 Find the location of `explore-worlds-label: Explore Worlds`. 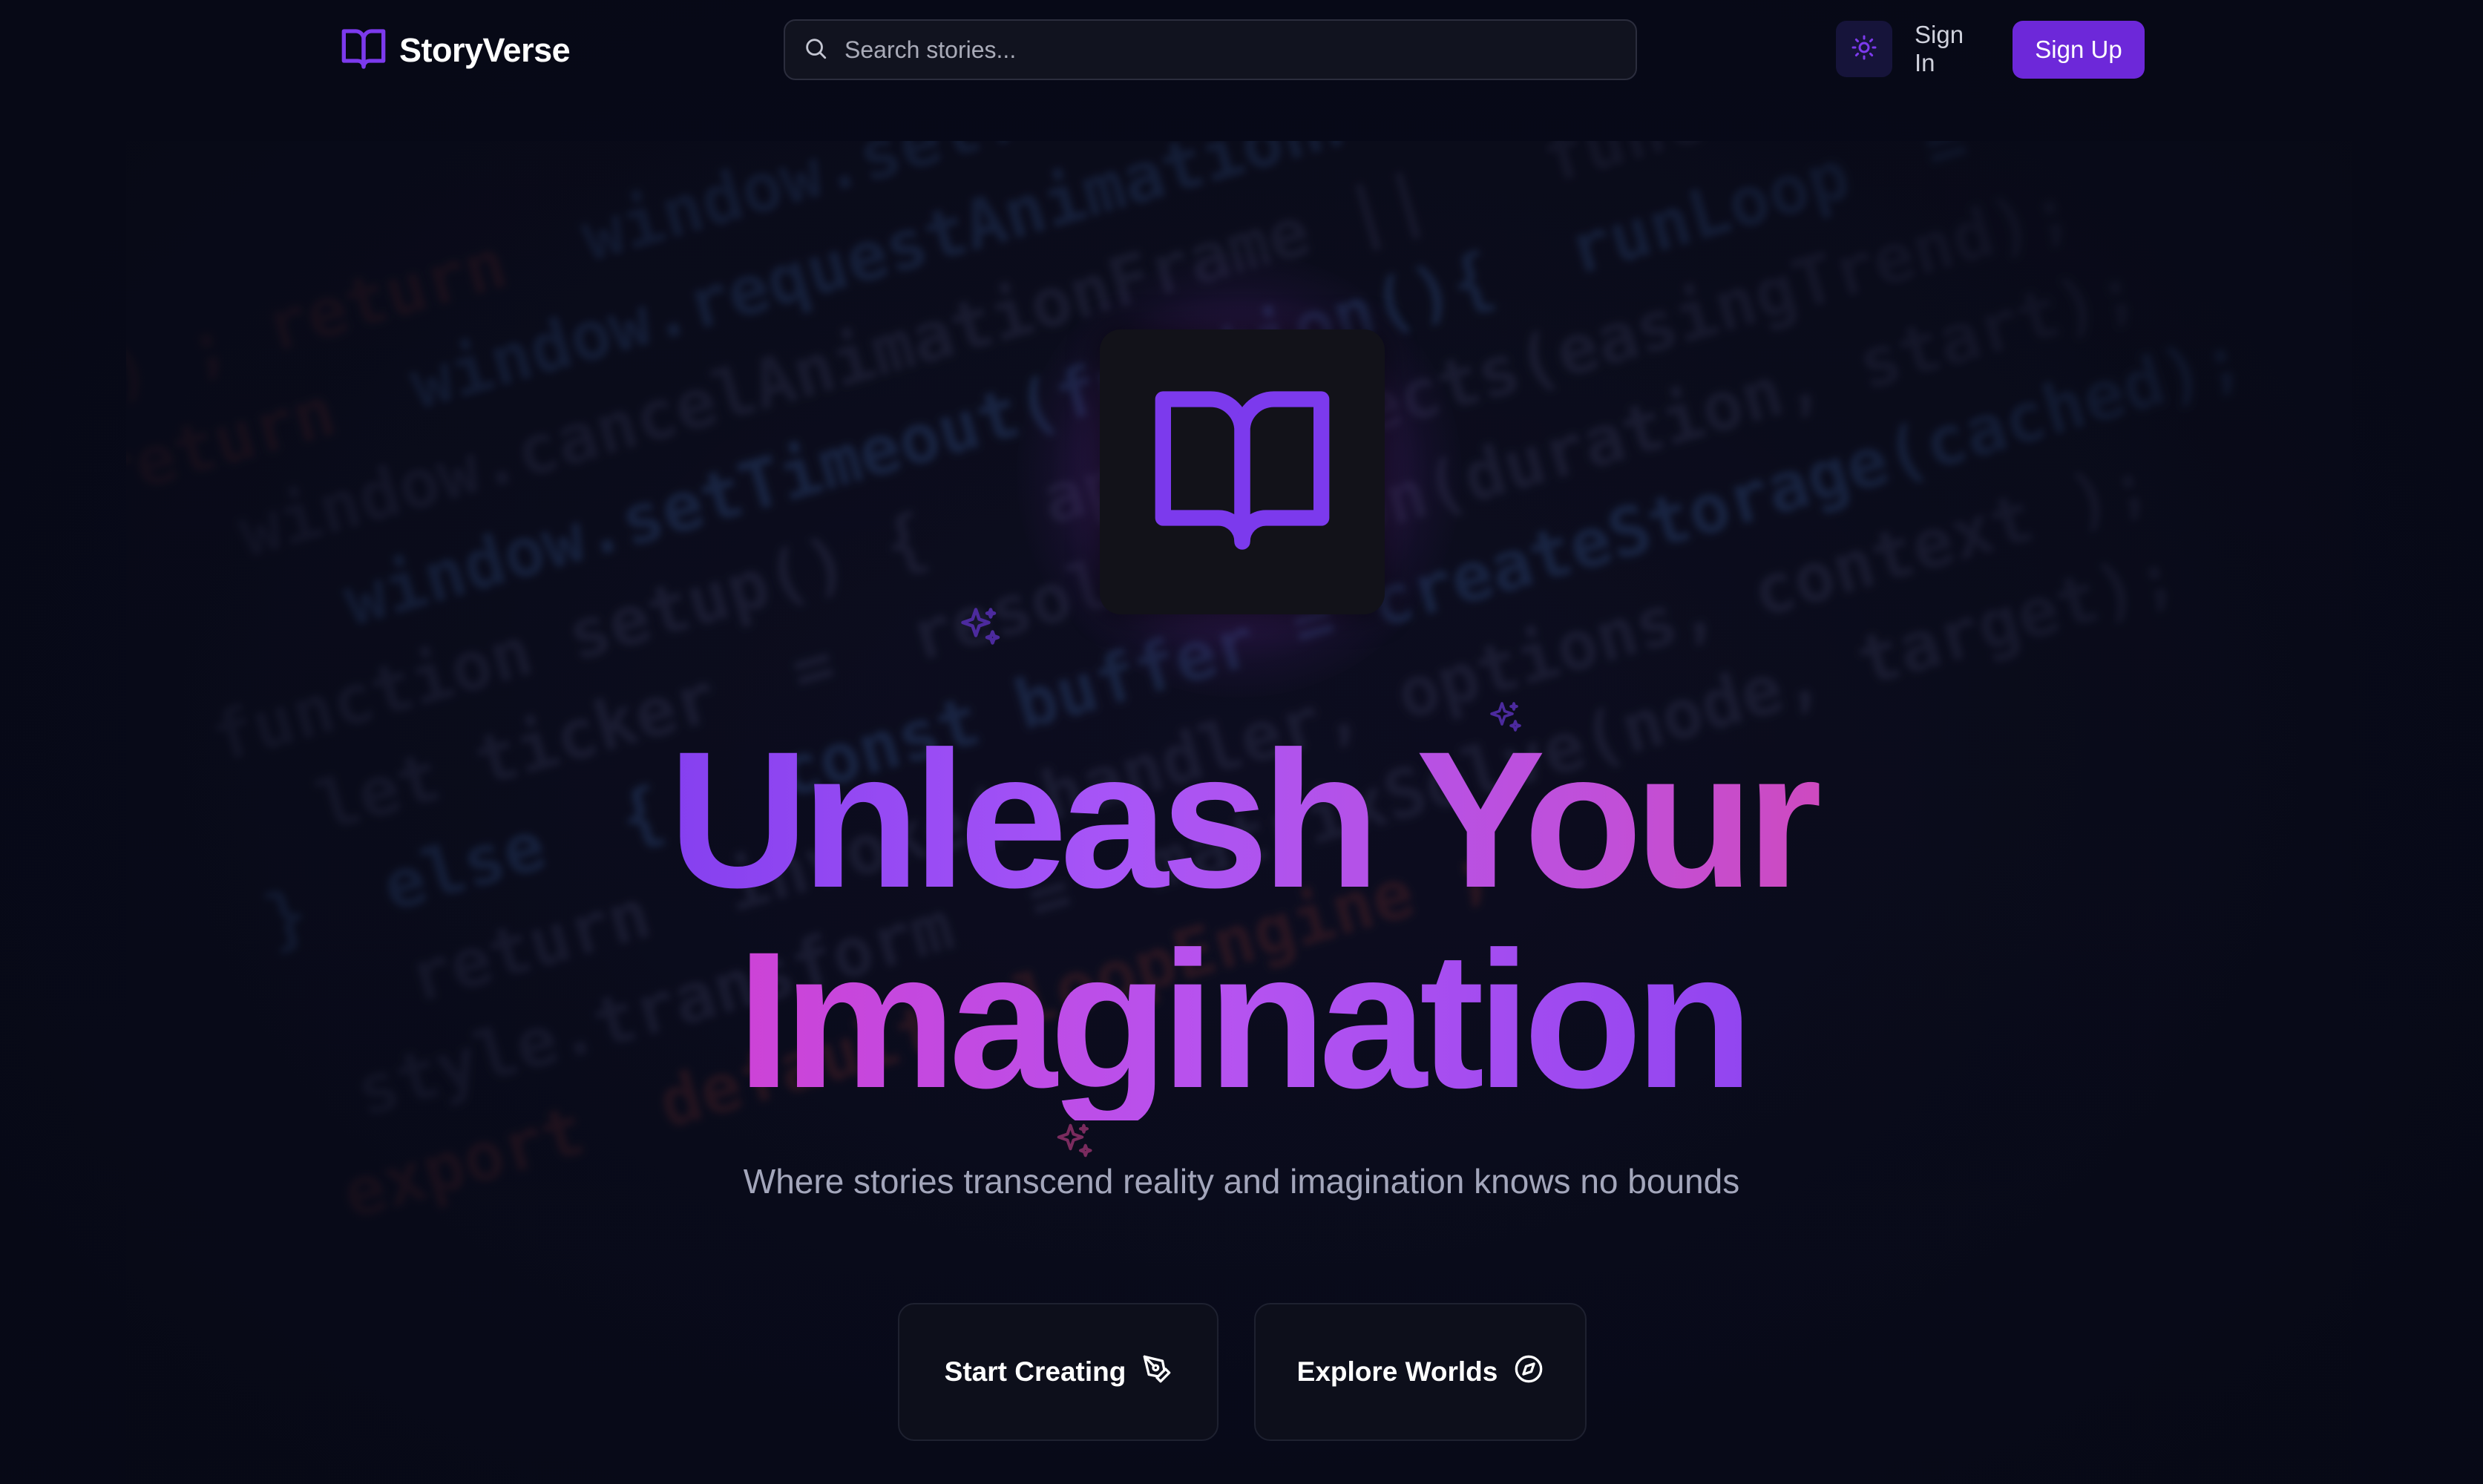

explore-worlds-label: Explore Worlds is located at coordinates (1397, 1371).